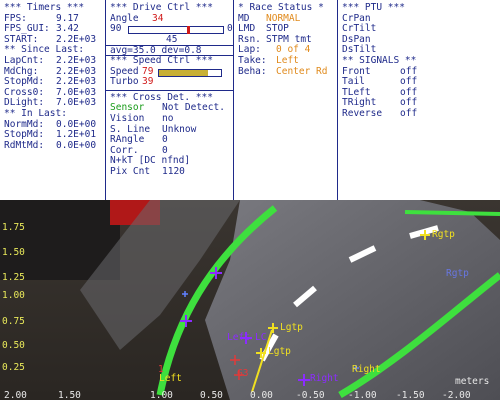  Describe the element at coordinates (130, 171) in the screenshot. I see `pix-cnt-label: Pix Cnt` at that location.